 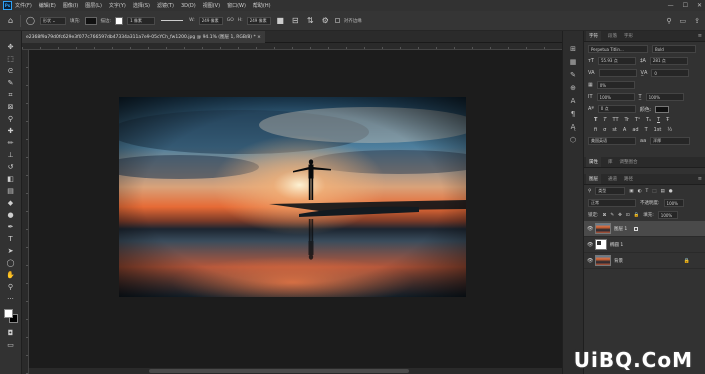 What do you see at coordinates (295, 20) in the screenshot?
I see `path-alignment-icon: ⊟` at bounding box center [295, 20].